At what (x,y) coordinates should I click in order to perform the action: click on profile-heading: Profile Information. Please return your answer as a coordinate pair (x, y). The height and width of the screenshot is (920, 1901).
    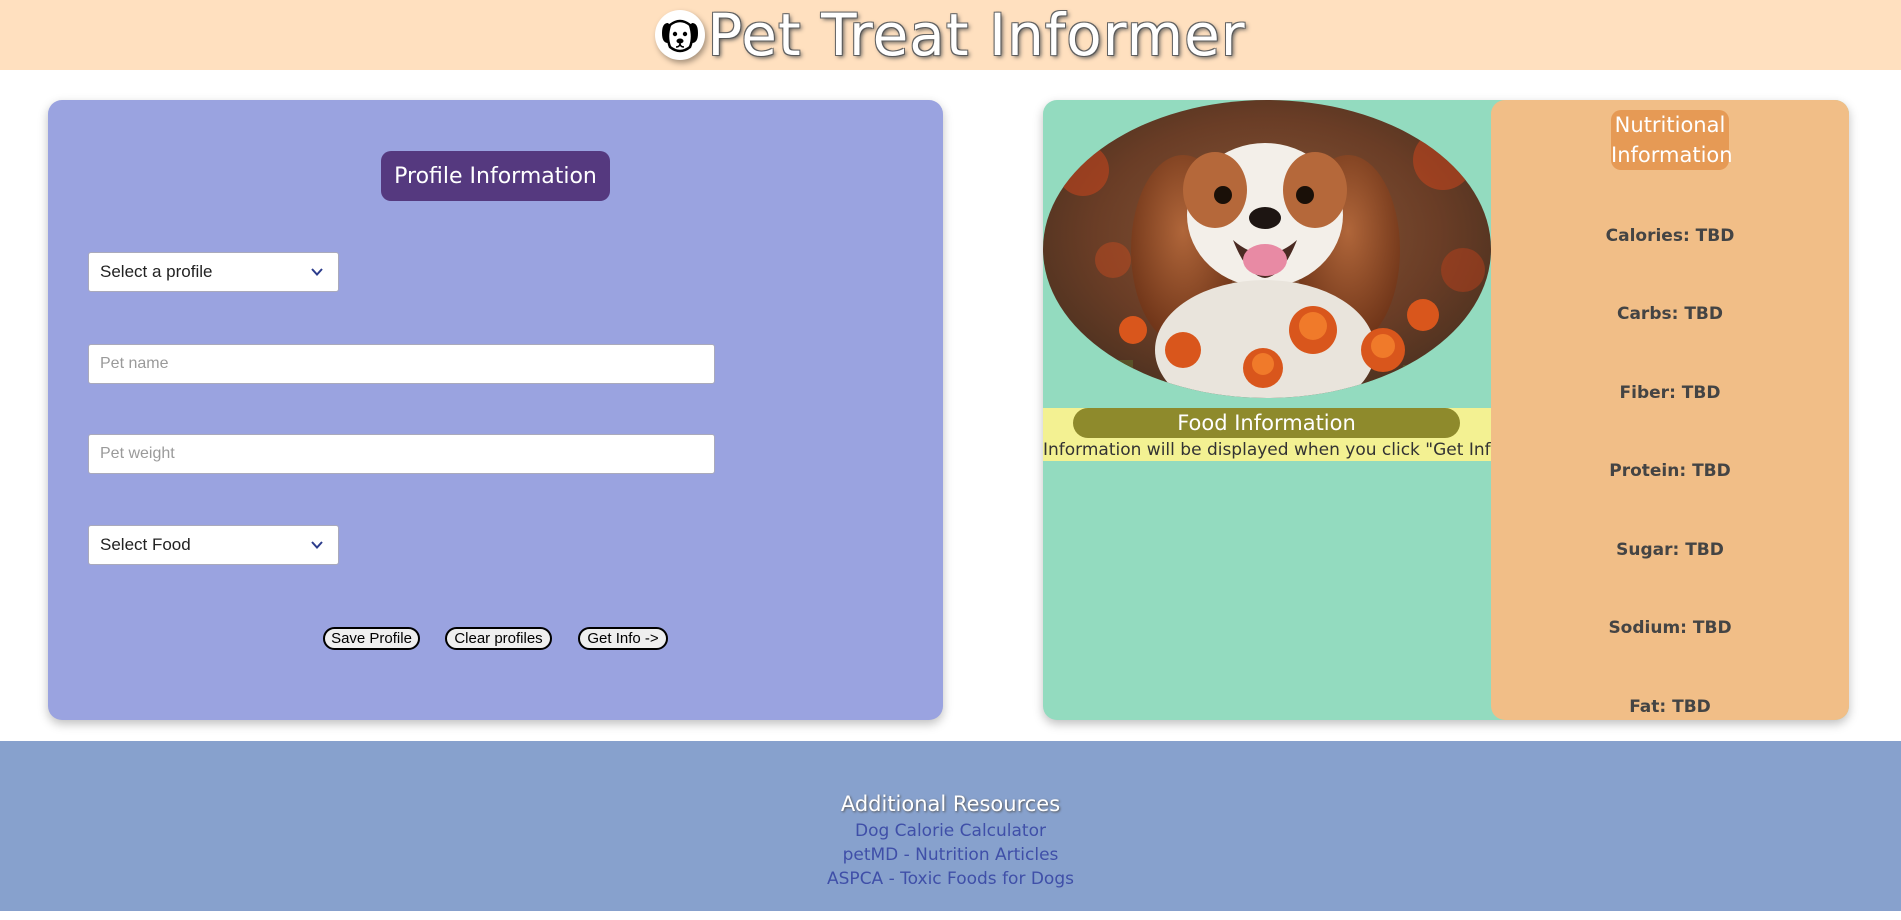
    Looking at the image, I should click on (495, 176).